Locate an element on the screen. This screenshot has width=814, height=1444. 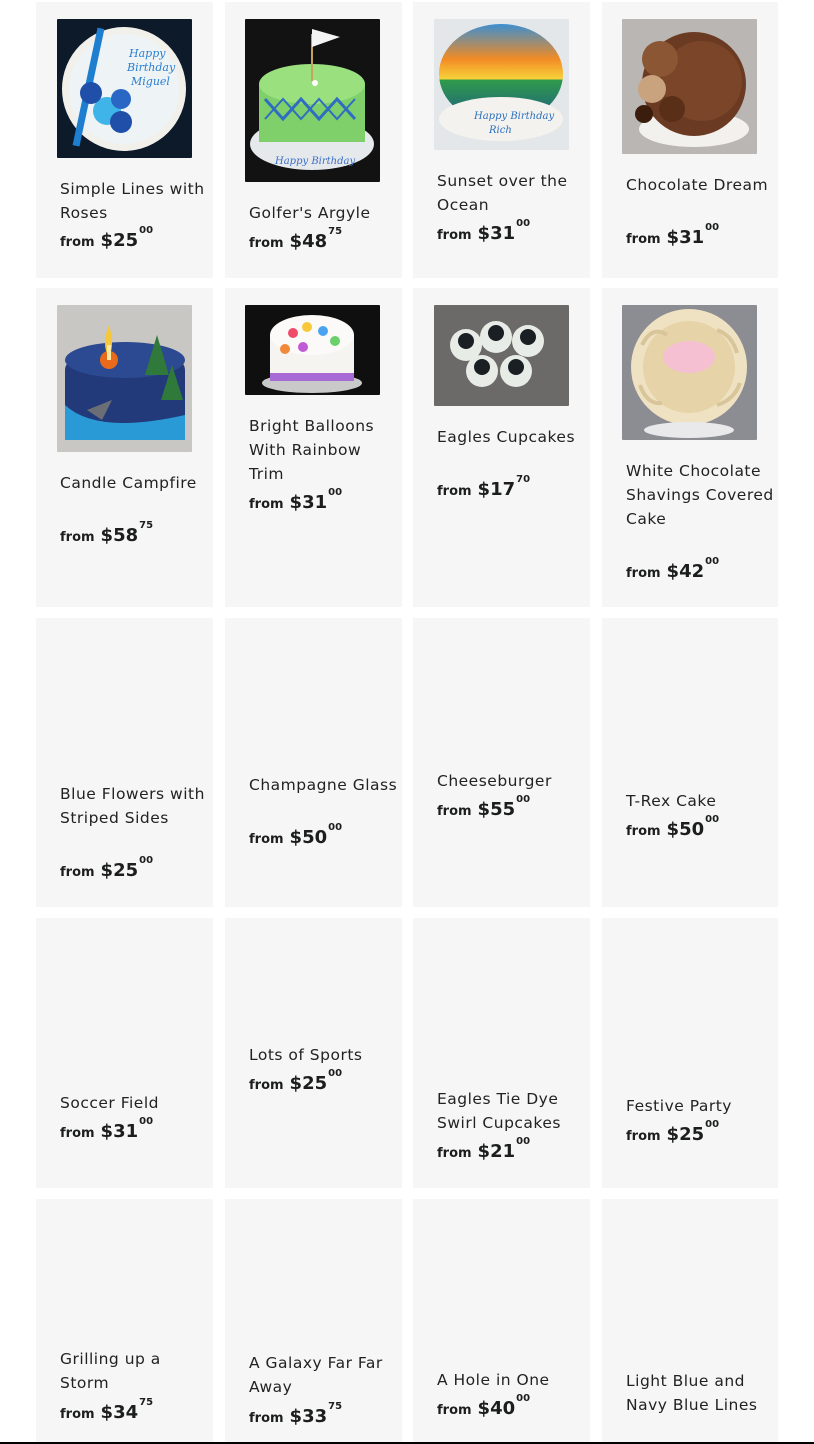
product-title: Light Blue and Navy Blue Lines is located at coordinates (701, 1393).